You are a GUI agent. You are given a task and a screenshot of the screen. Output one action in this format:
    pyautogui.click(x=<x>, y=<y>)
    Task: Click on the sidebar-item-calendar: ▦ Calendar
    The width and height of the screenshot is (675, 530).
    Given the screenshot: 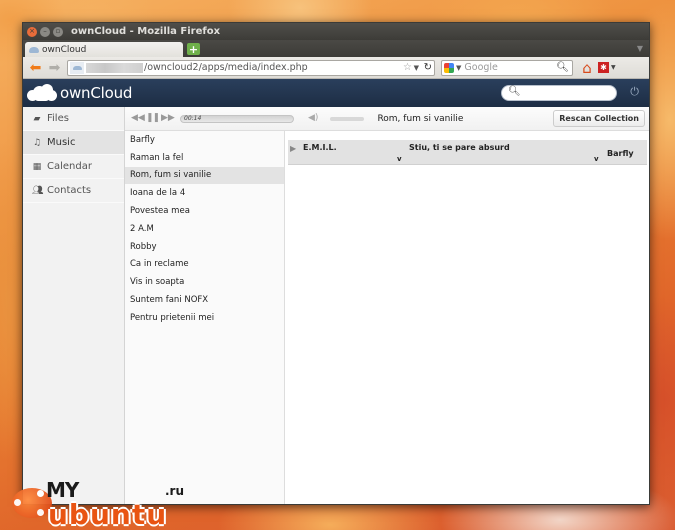 What is the action you would take?
    pyautogui.click(x=73, y=167)
    